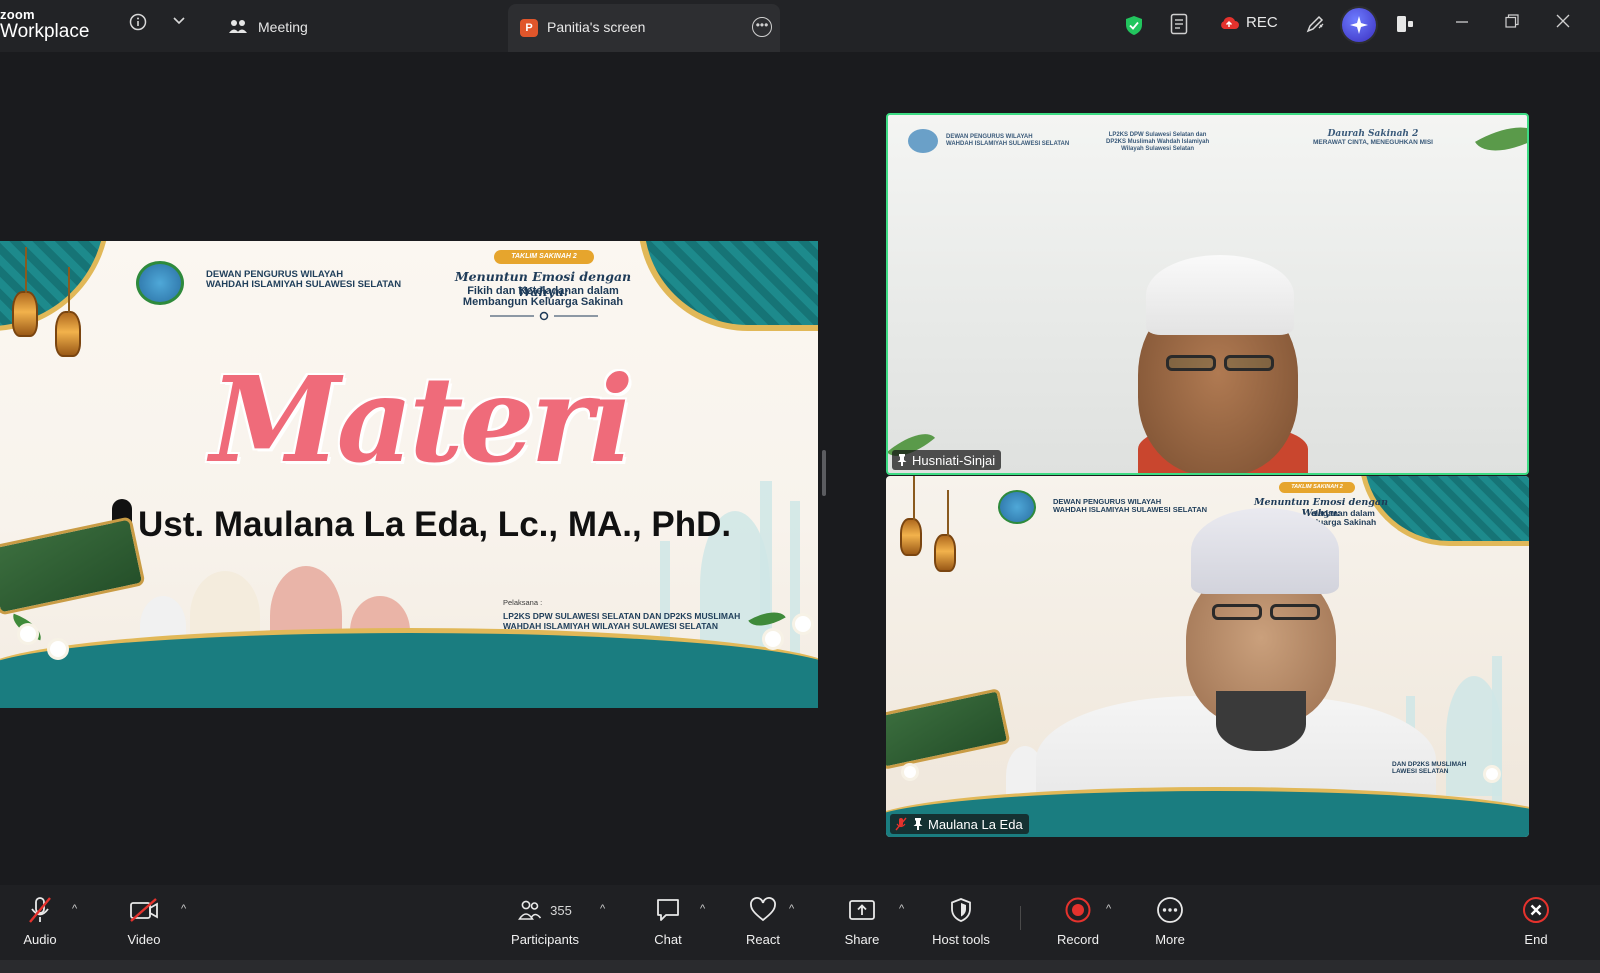 The image size is (1600, 973). What do you see at coordinates (902, 460) in the screenshot?
I see `pin-icon` at bounding box center [902, 460].